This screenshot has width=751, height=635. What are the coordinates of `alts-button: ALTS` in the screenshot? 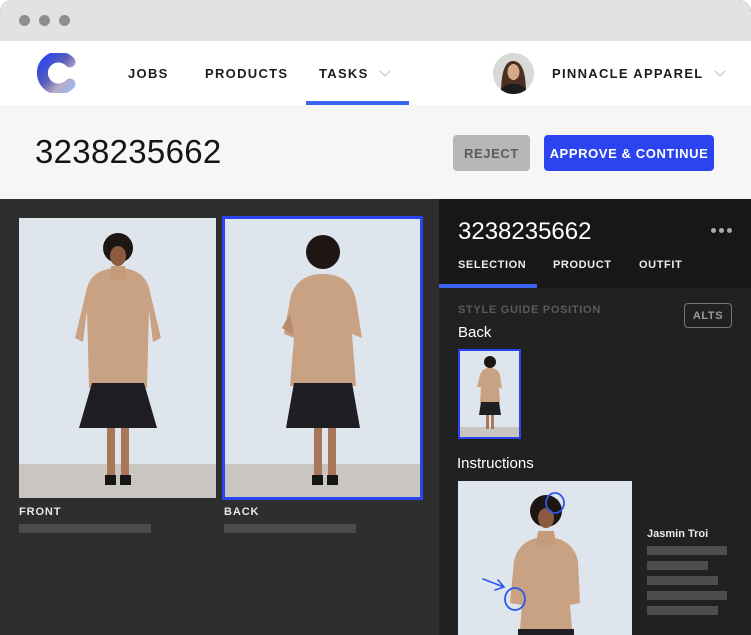 It's located at (708, 315).